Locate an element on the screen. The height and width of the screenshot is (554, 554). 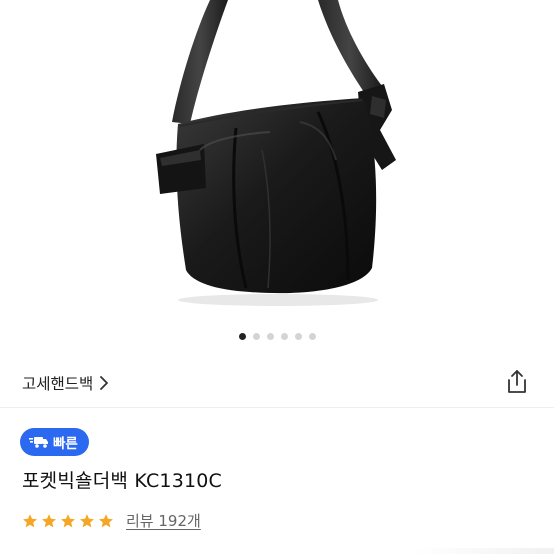
fast-delivery-badge: 빠른 is located at coordinates (54, 442).